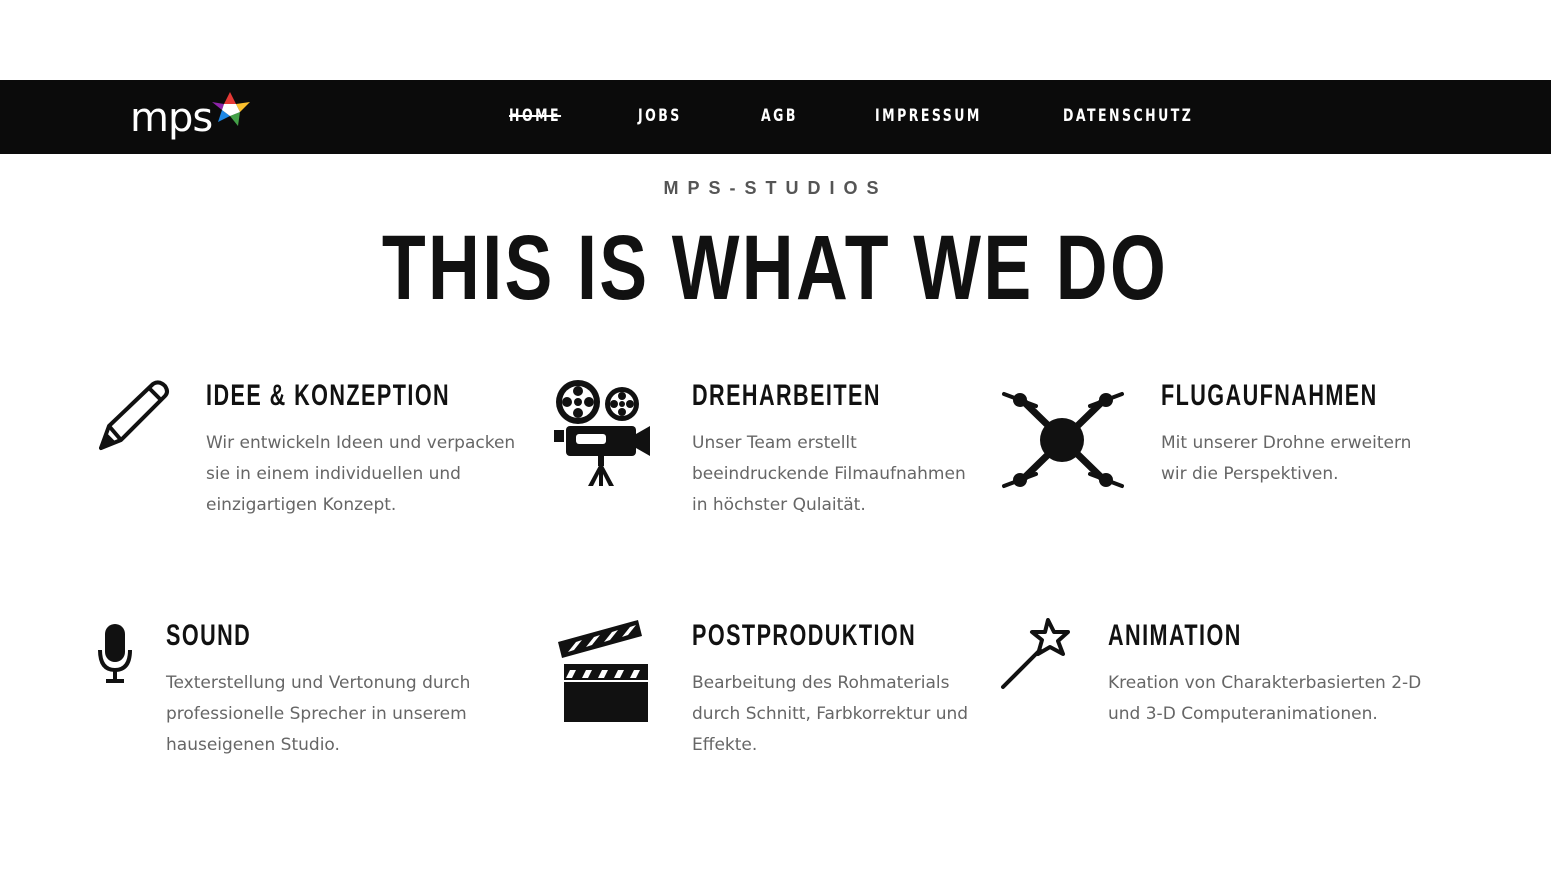 The height and width of the screenshot is (871, 1551). Describe the element at coordinates (535, 116) in the screenshot. I see `nav-home: HOME` at that location.